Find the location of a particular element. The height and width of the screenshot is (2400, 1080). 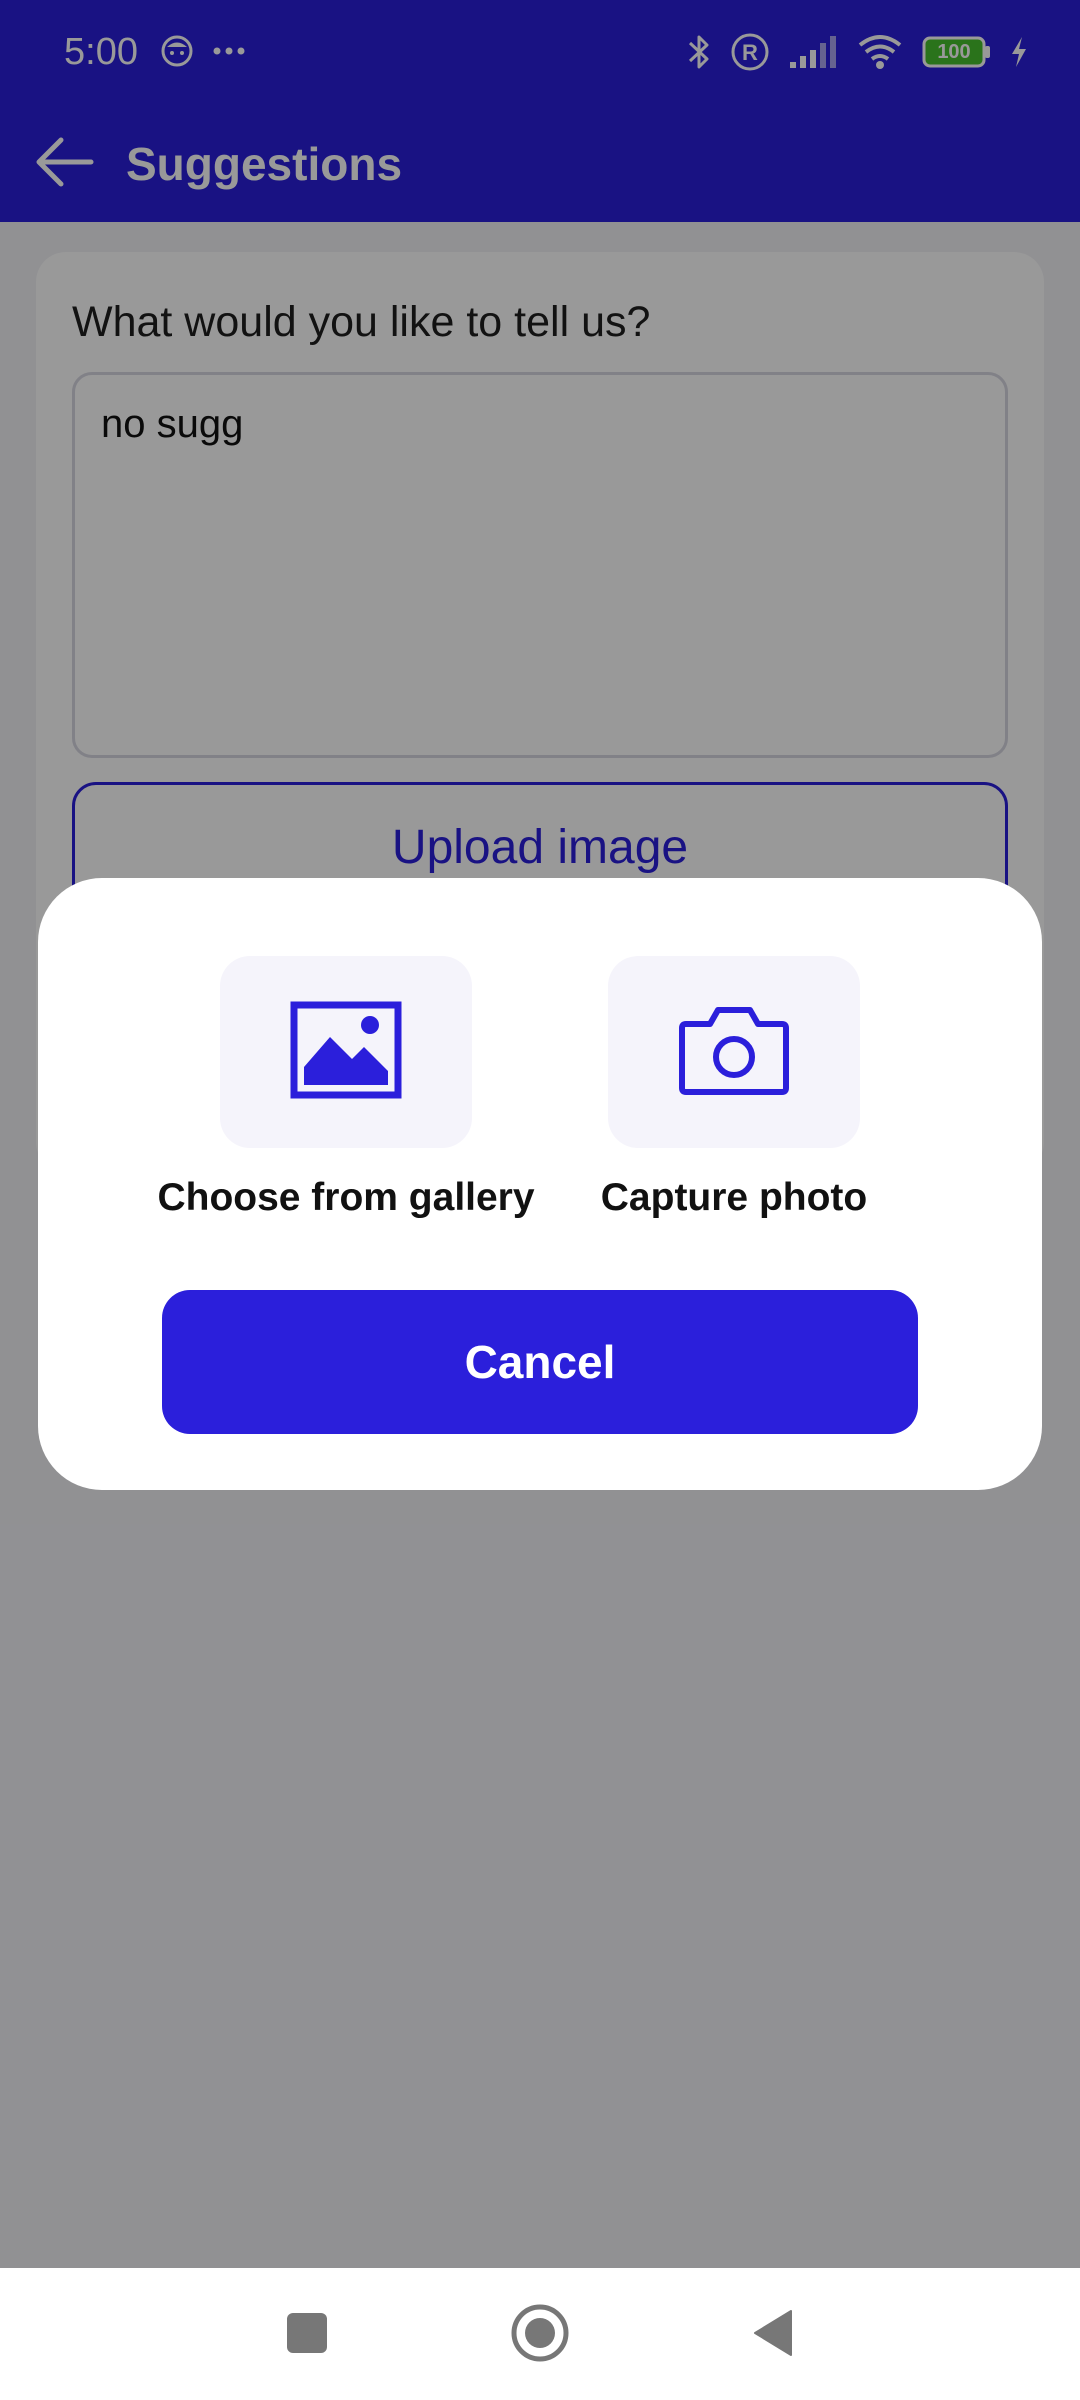

gallery-tile is located at coordinates (346, 1052).